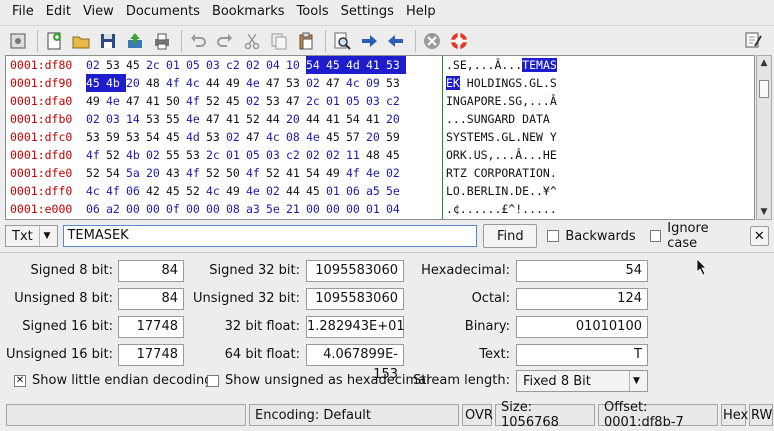 The height and width of the screenshot is (431, 774). Describe the element at coordinates (264, 173) in the screenshot. I see `hex-row-bytes: 52 54 5a 20 43 4f 52 50 4f 52 41 54 49 4f 4e 02` at that location.